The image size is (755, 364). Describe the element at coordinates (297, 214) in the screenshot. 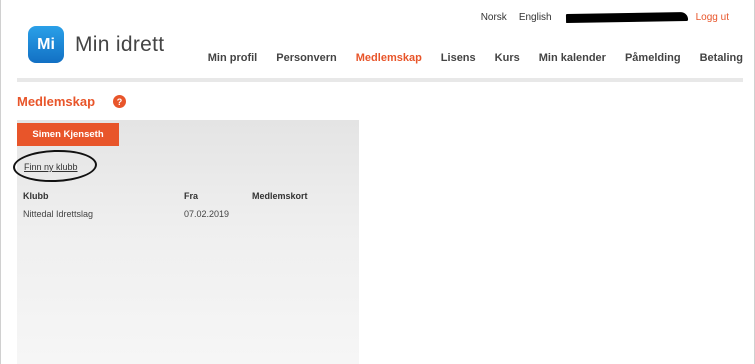

I see `cell-card` at that location.